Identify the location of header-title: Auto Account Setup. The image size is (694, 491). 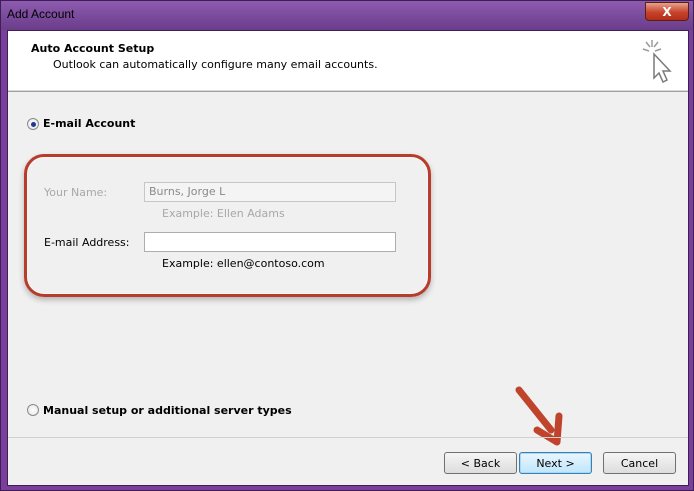
(93, 48).